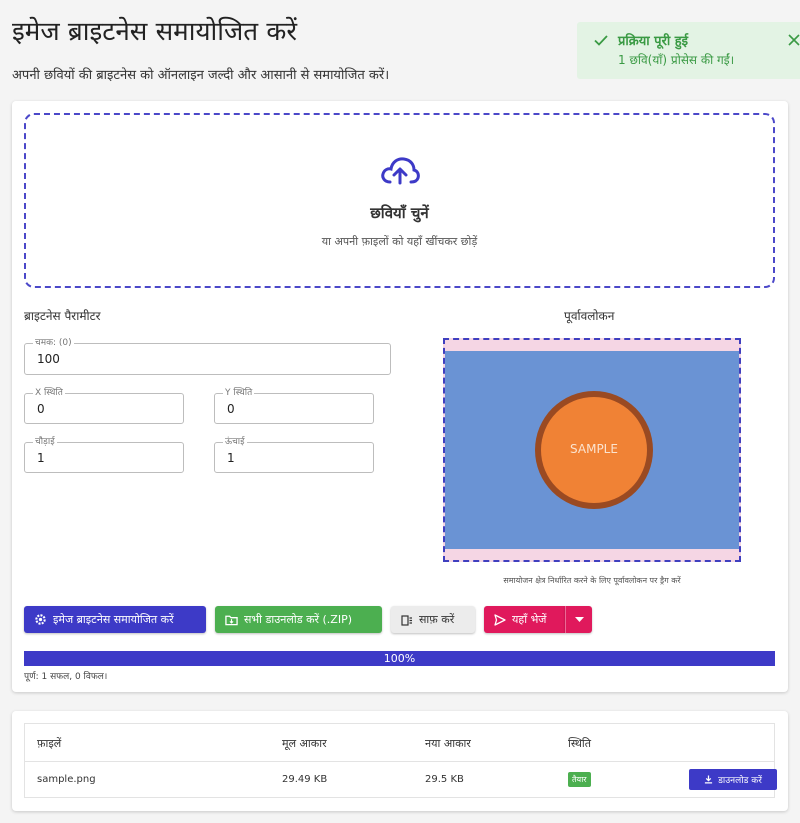 This screenshot has width=800, height=823. I want to click on cloud-upload-icon, so click(400, 171).